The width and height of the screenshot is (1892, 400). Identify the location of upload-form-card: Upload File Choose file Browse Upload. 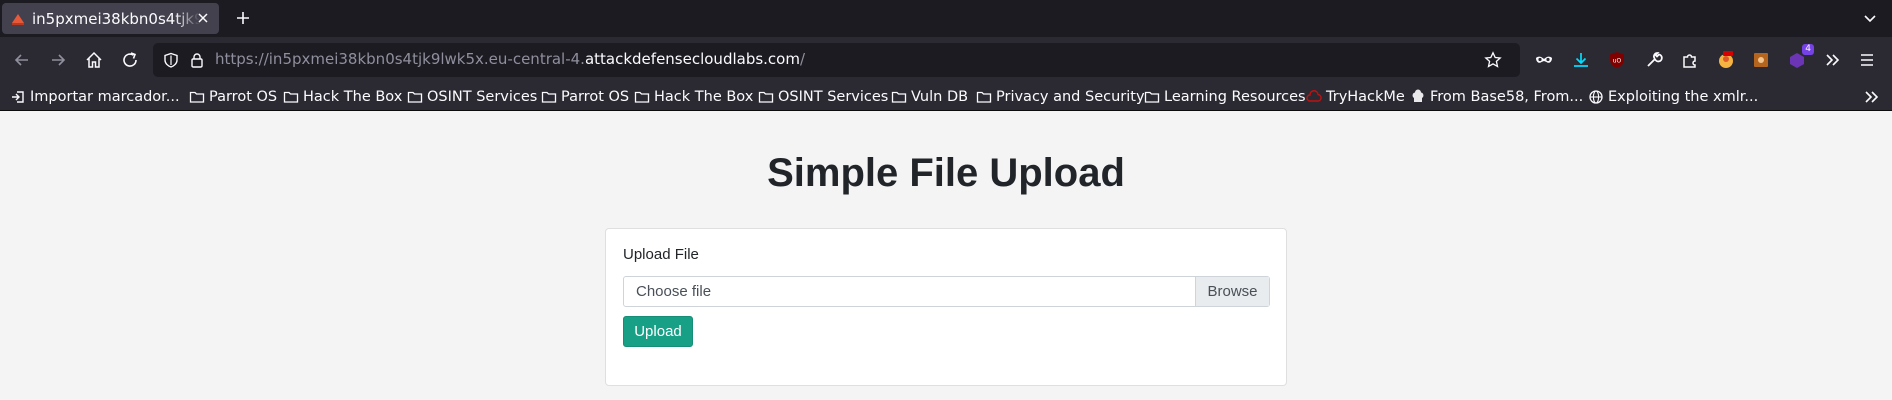
(946, 307).